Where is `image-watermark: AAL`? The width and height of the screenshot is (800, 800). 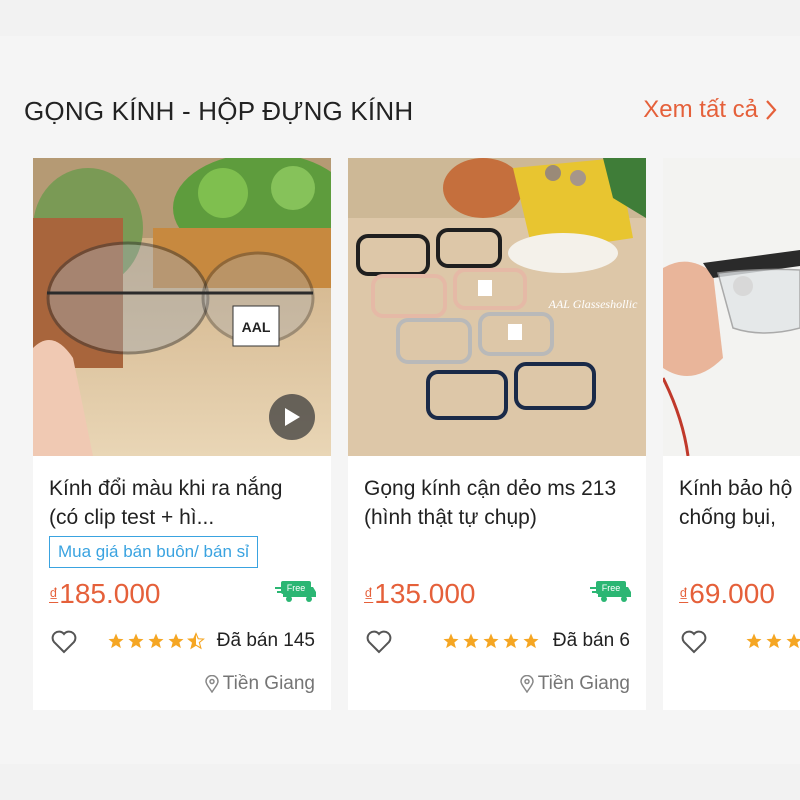 image-watermark: AAL is located at coordinates (256, 327).